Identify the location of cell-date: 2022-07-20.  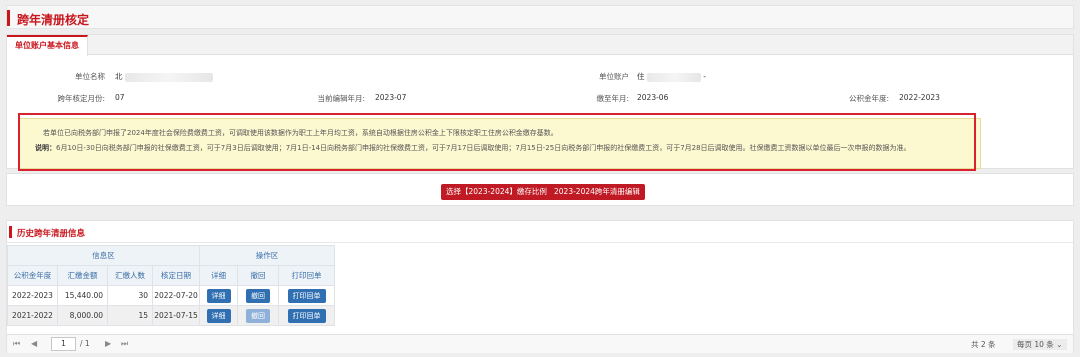
(176, 295).